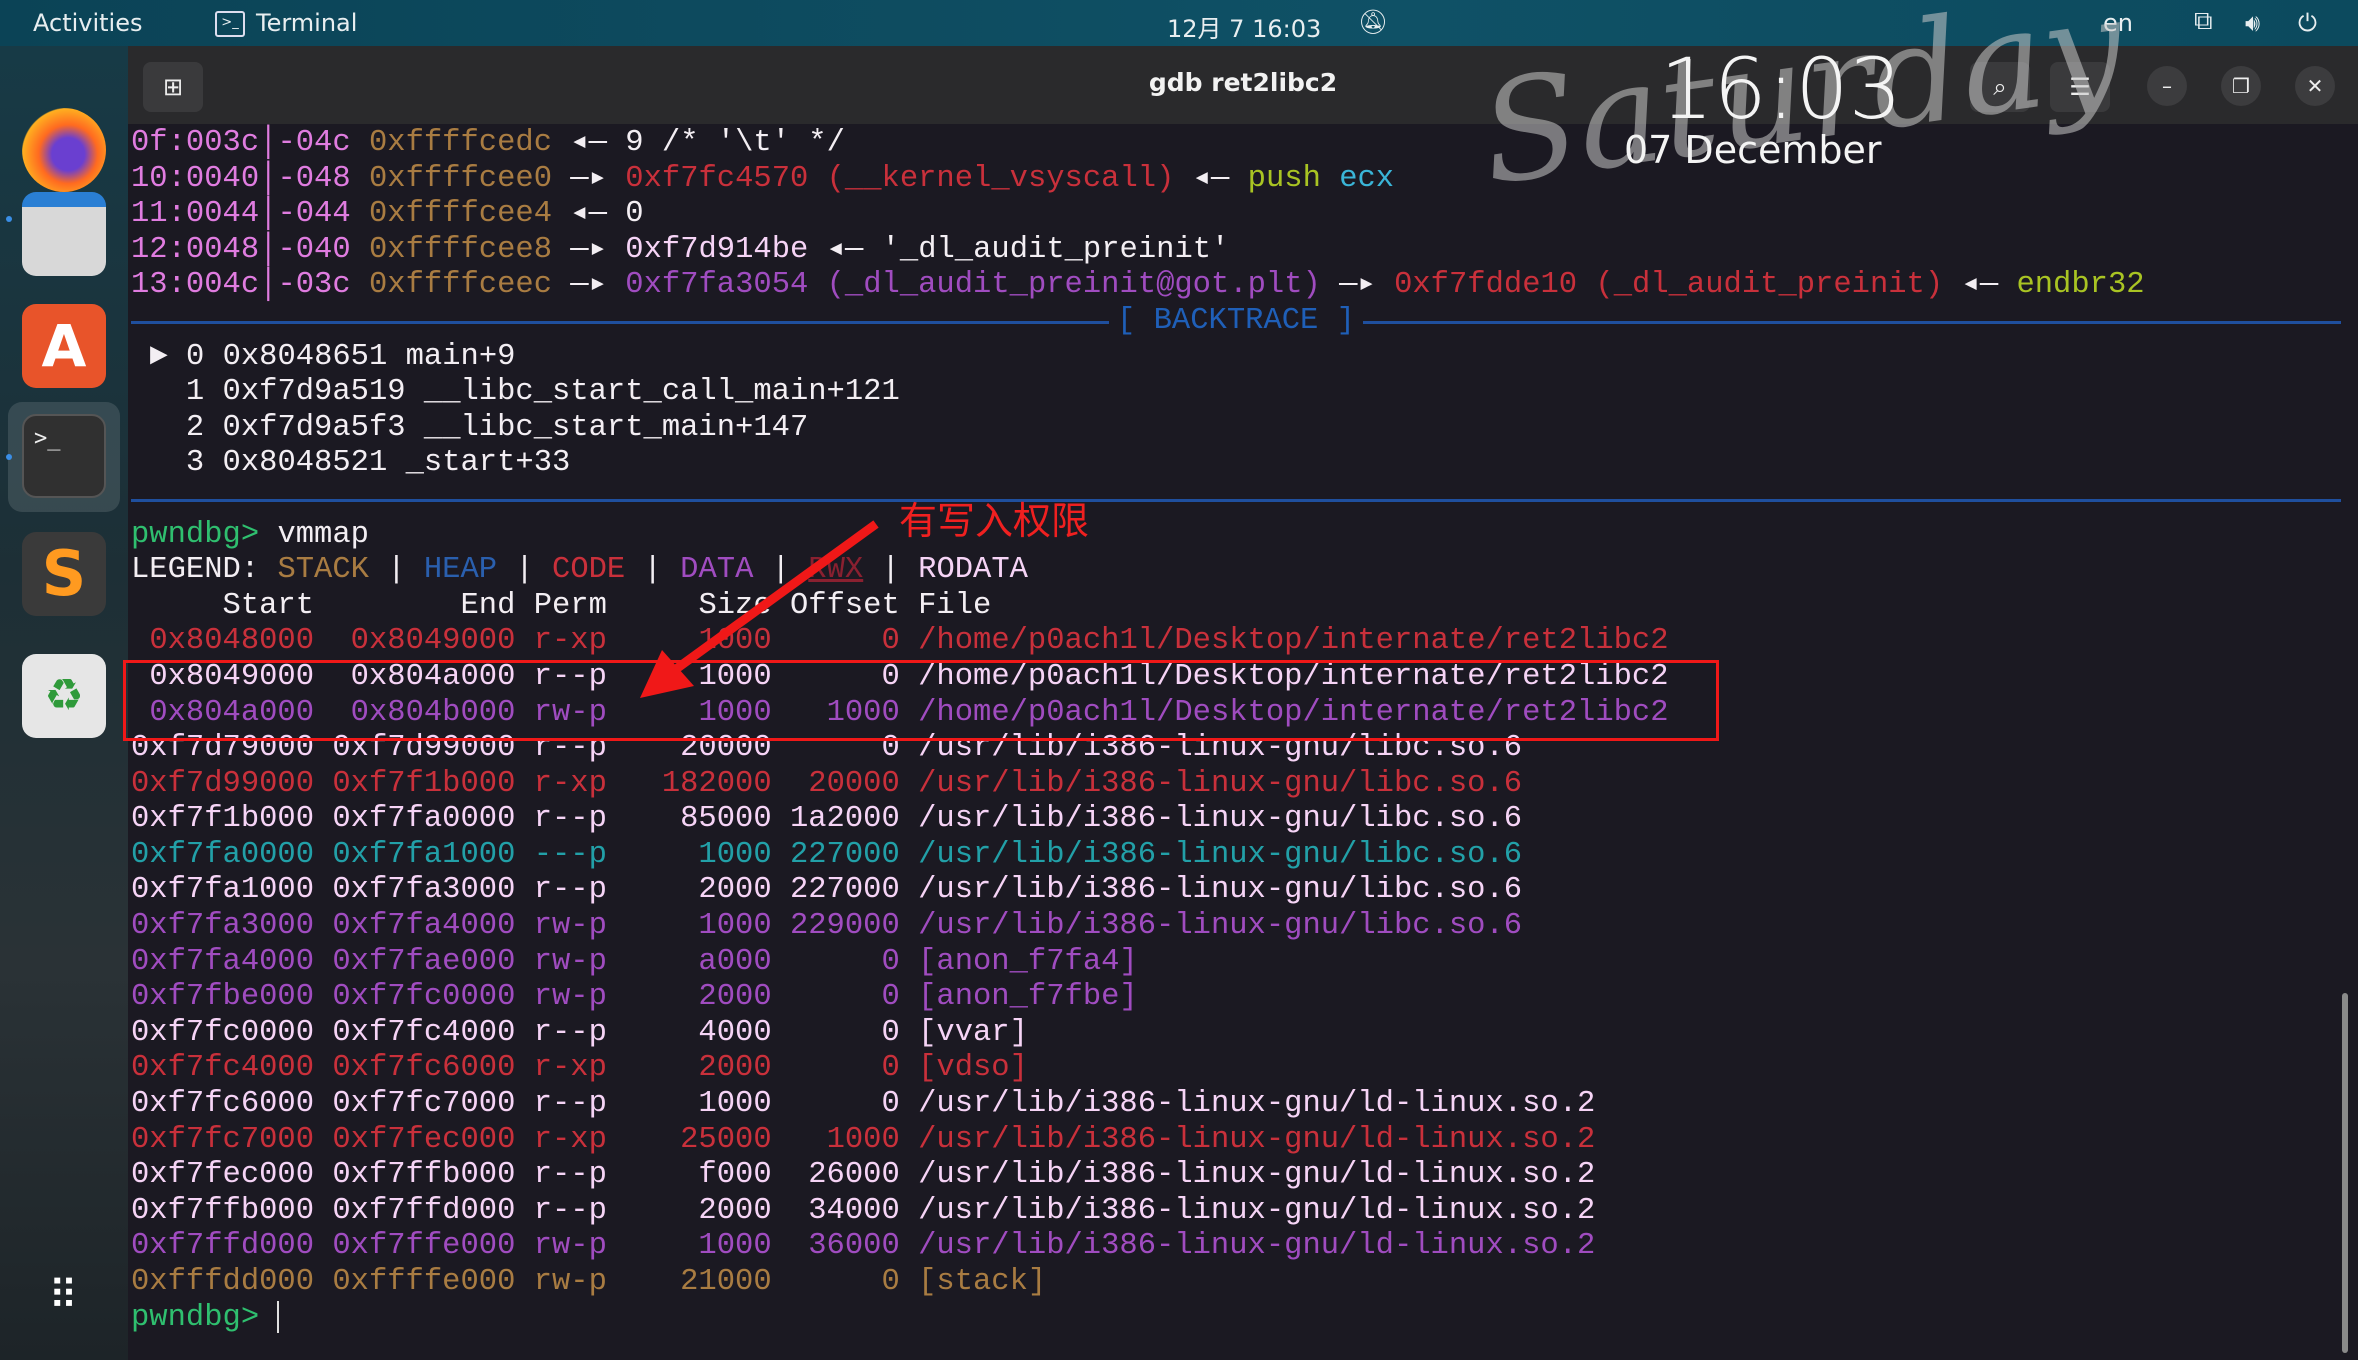  What do you see at coordinates (2345, 1173) in the screenshot?
I see `scrollbar` at bounding box center [2345, 1173].